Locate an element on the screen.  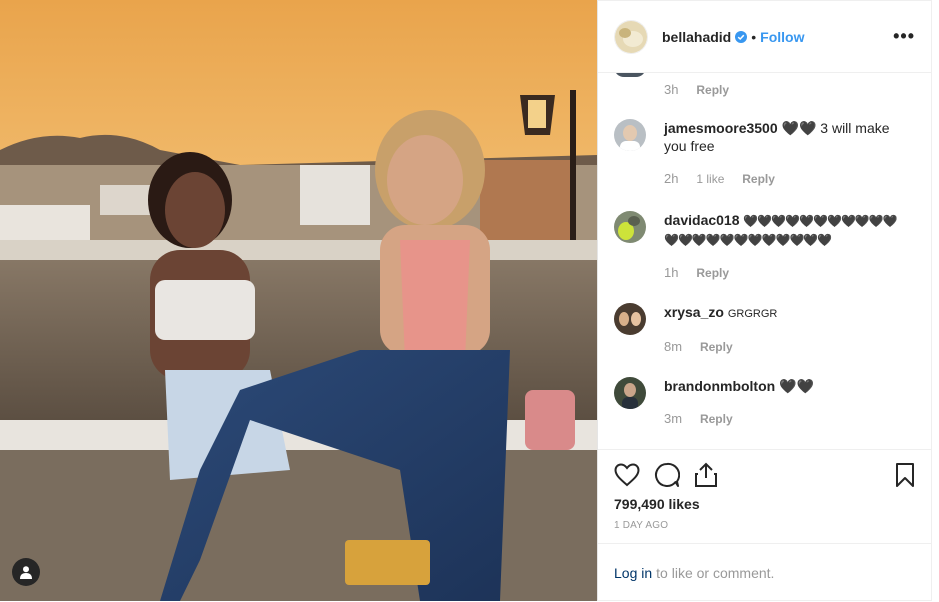
login-link: Log in is located at coordinates (633, 573).